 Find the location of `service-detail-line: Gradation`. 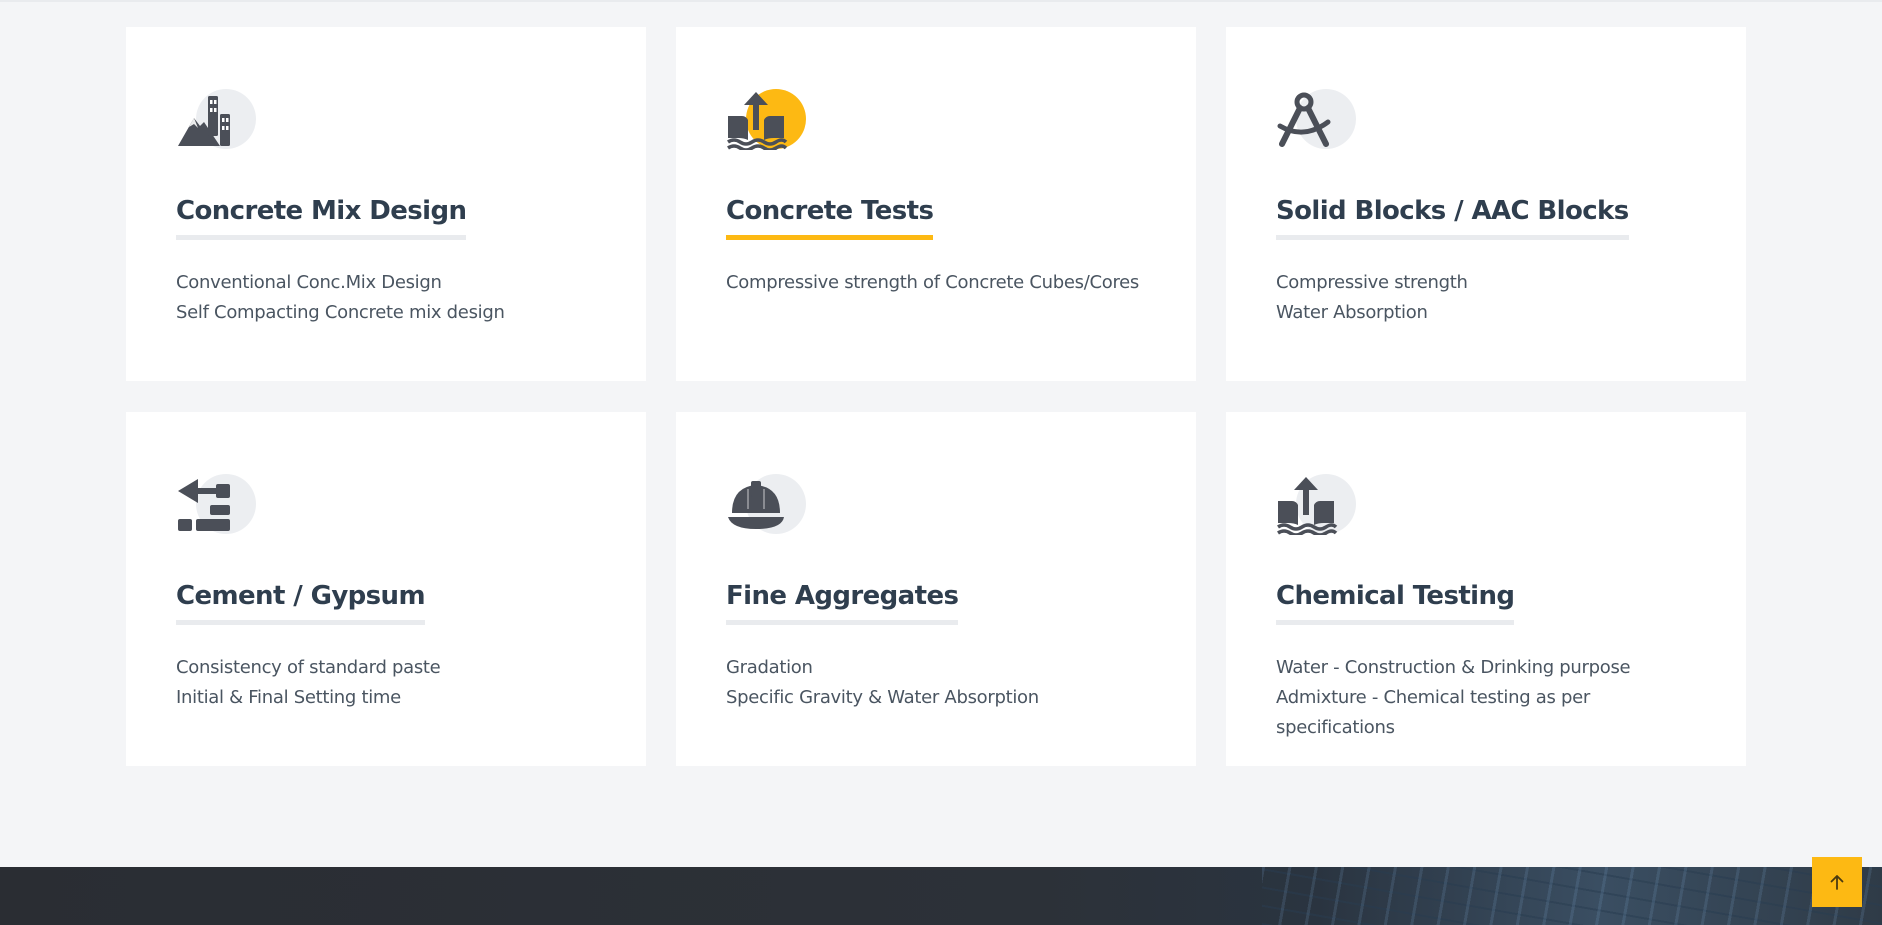

service-detail-line: Gradation is located at coordinates (769, 667).